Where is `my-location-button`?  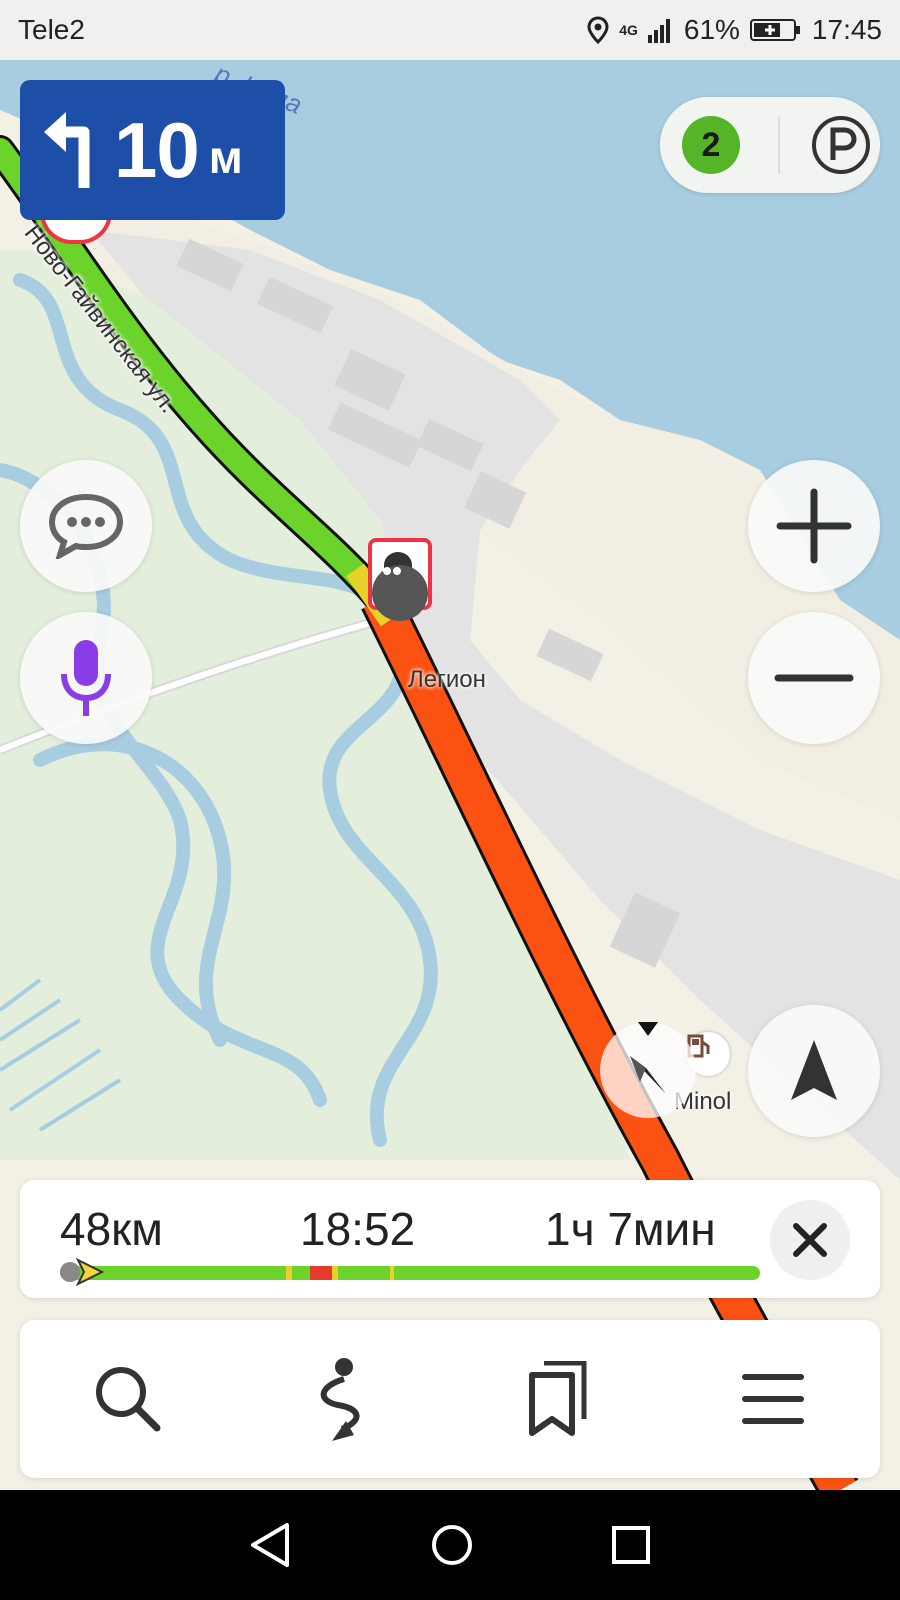
my-location-button is located at coordinates (814, 1071).